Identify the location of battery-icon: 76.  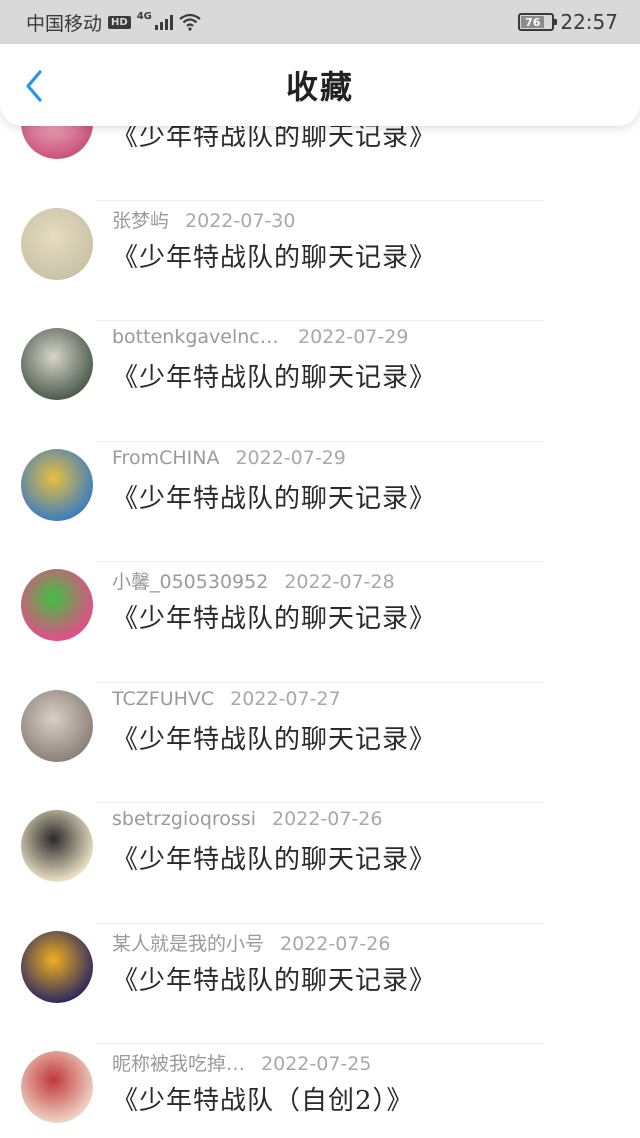
(538, 22).